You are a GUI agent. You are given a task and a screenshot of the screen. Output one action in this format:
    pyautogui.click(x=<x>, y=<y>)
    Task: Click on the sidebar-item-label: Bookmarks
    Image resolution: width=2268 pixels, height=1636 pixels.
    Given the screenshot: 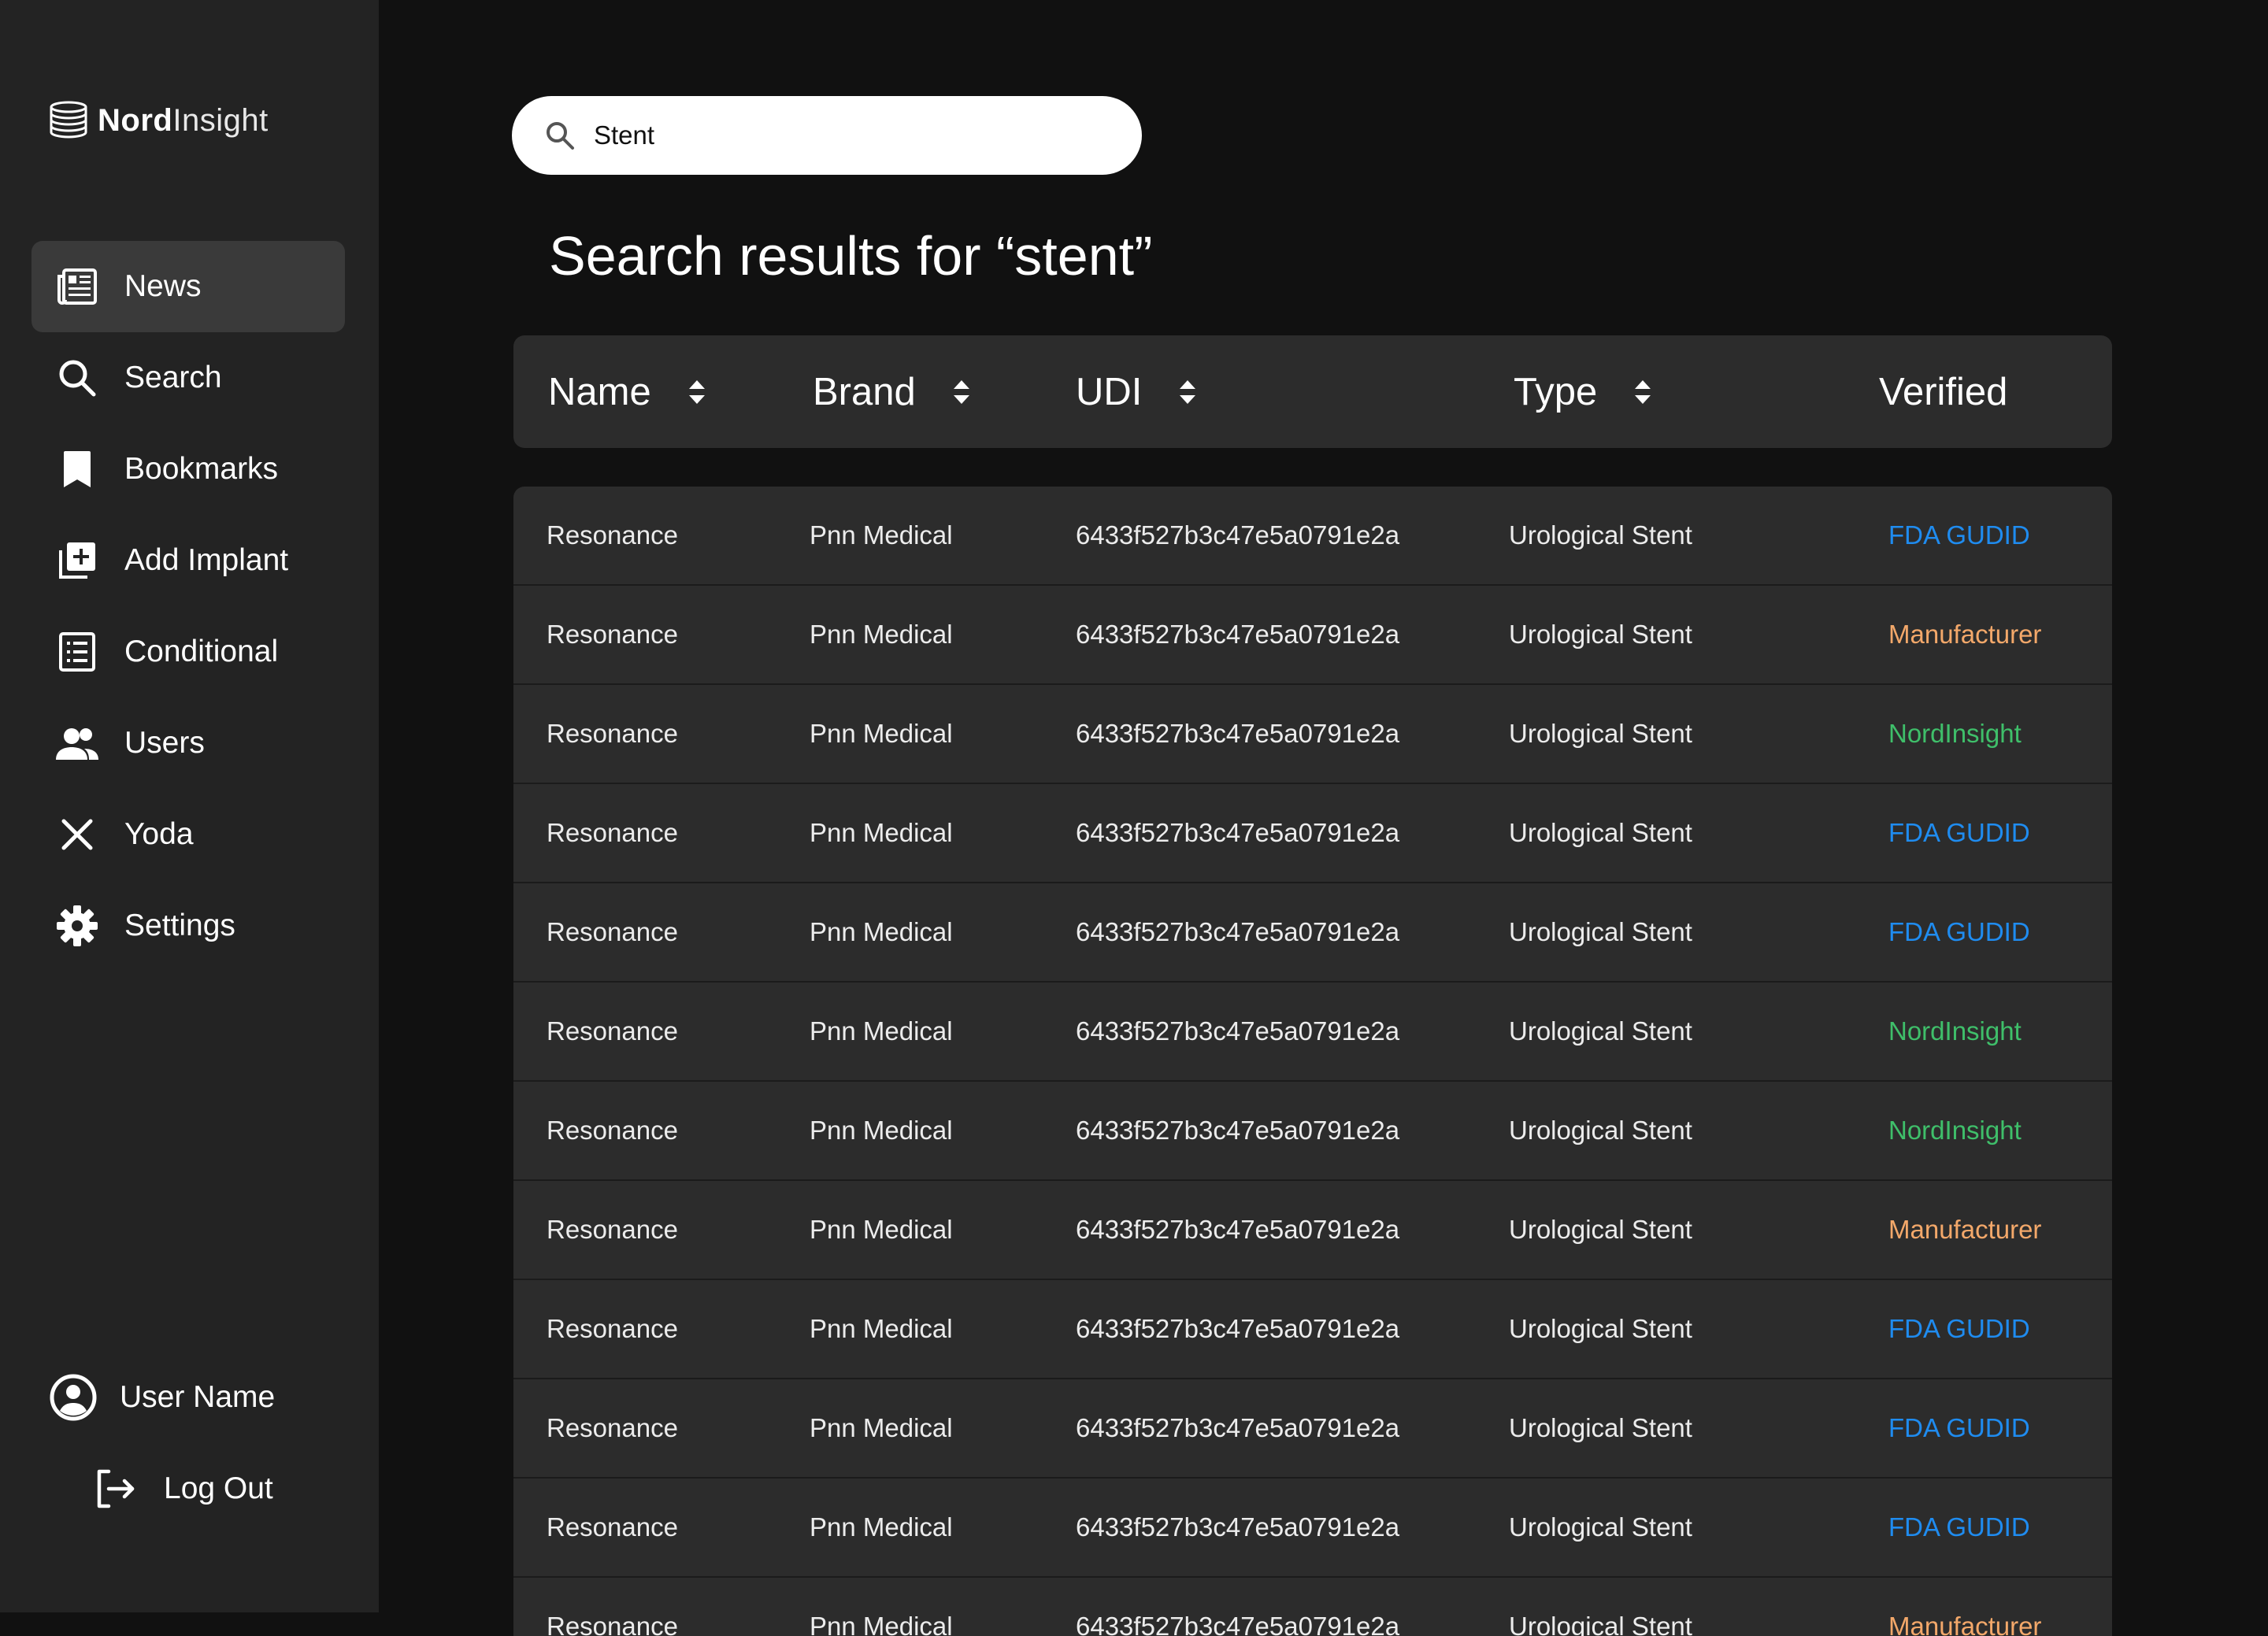 What is the action you would take?
    pyautogui.click(x=201, y=469)
    